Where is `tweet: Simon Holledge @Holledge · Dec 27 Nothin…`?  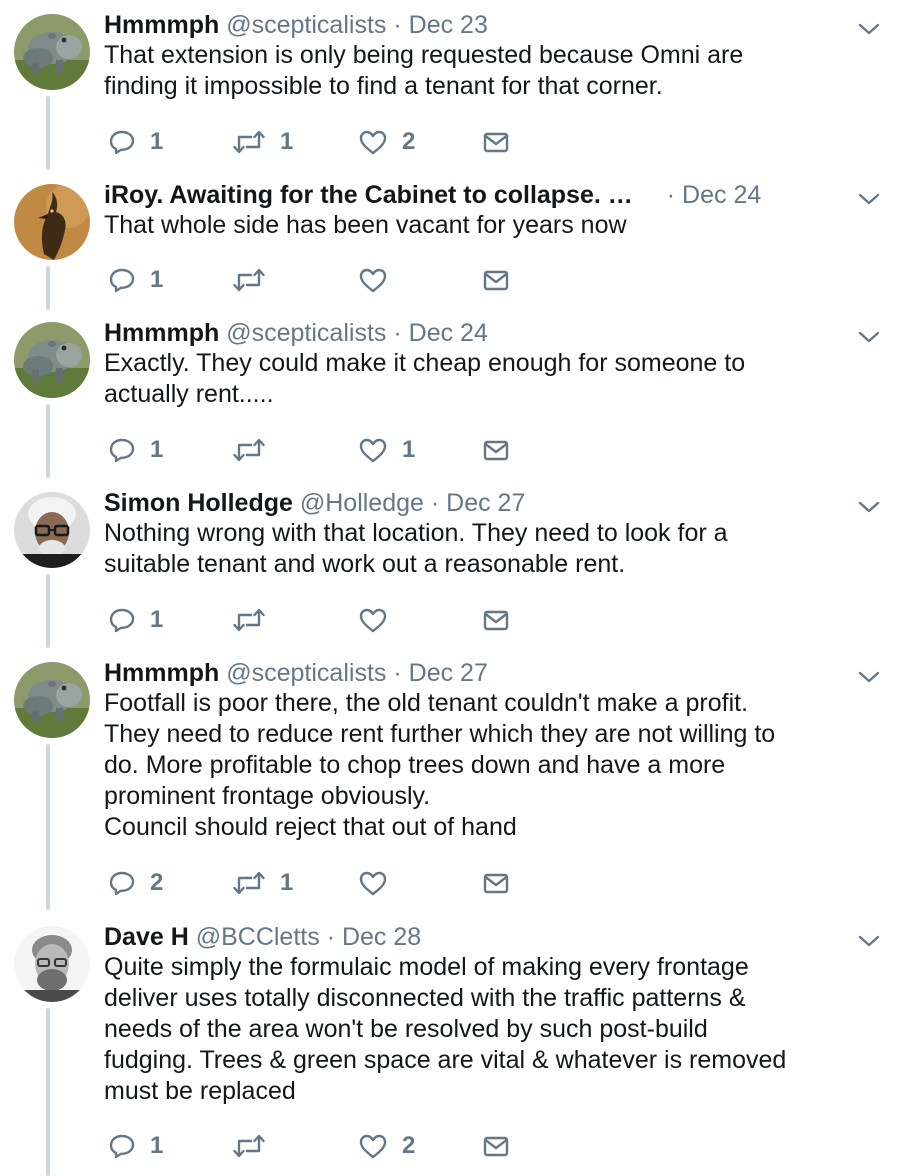
tweet: Simon Holledge @Holledge · Dec 27 Nothin… is located at coordinates (451, 563).